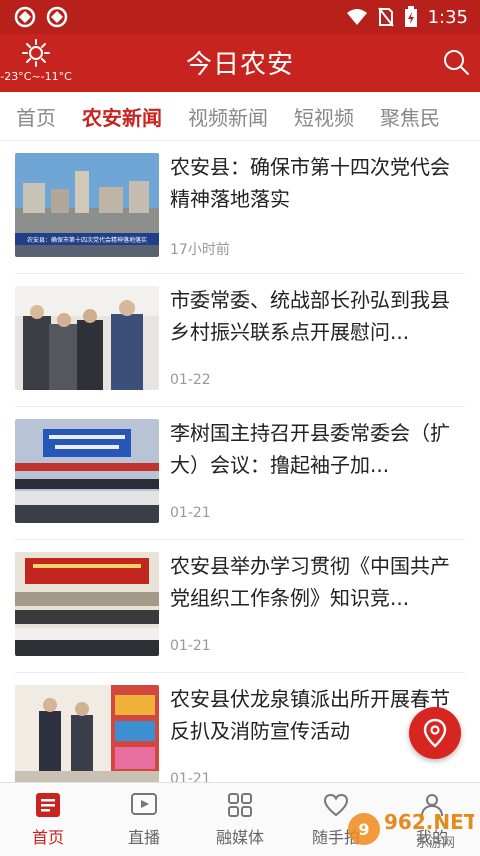  Describe the element at coordinates (324, 116) in the screenshot. I see `tab-short-video: 短视频` at that location.